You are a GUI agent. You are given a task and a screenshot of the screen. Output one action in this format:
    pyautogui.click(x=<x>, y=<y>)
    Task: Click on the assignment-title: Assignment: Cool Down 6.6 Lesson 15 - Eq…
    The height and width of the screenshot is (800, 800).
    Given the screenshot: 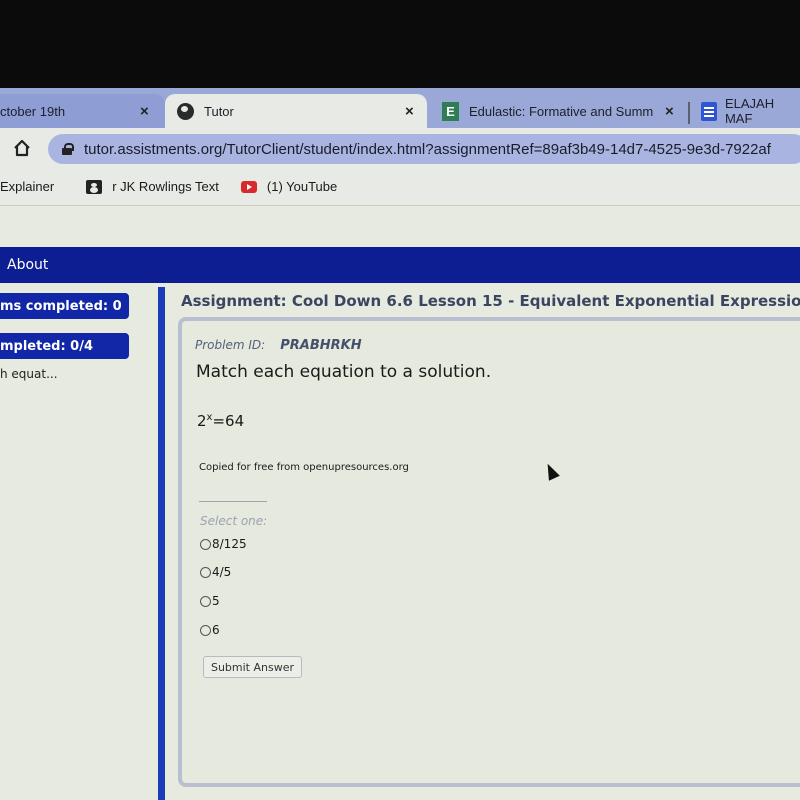 What is the action you would take?
    pyautogui.click(x=490, y=301)
    